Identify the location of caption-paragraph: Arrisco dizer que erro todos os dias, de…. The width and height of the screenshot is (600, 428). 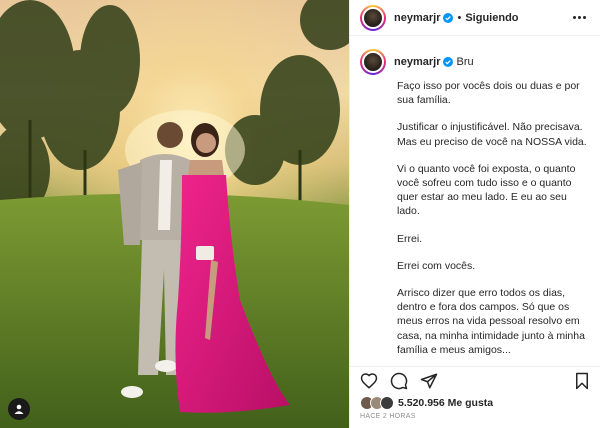
(491, 321).